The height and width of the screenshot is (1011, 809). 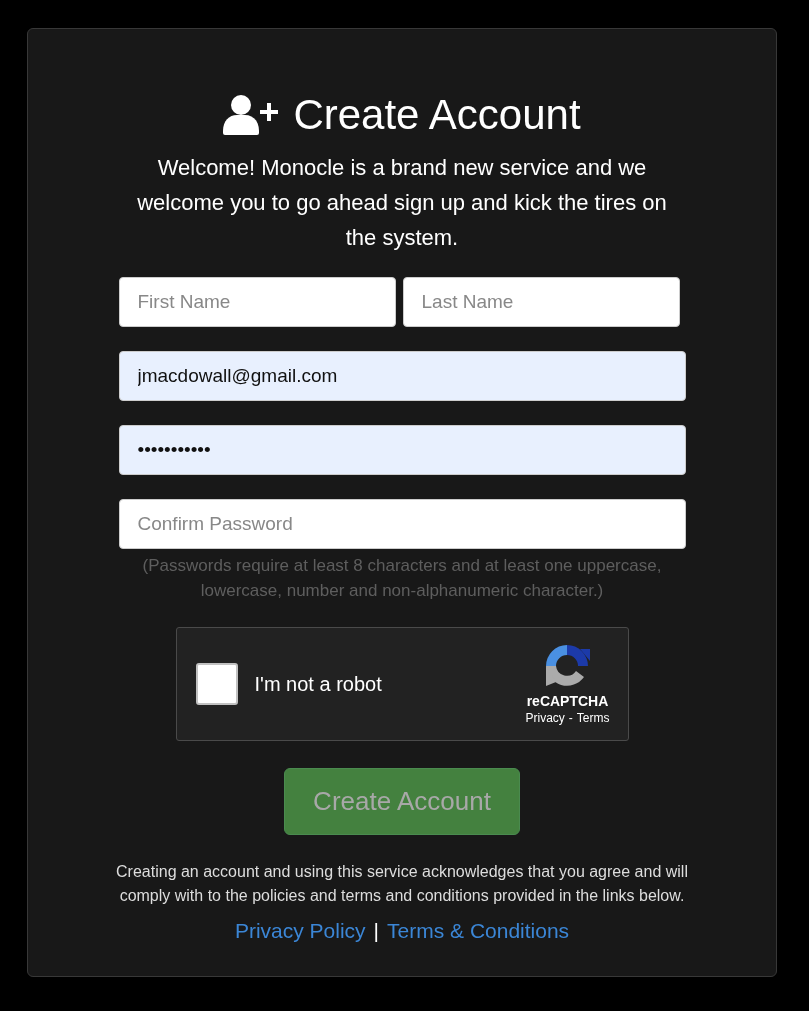 I want to click on input-field: First Name, so click(x=257, y=302).